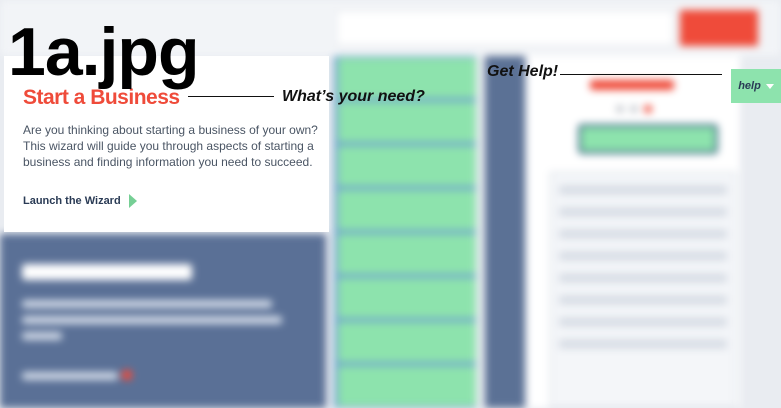 This screenshot has height=408, width=781. What do you see at coordinates (749, 86) in the screenshot?
I see `help-tab-label: help` at bounding box center [749, 86].